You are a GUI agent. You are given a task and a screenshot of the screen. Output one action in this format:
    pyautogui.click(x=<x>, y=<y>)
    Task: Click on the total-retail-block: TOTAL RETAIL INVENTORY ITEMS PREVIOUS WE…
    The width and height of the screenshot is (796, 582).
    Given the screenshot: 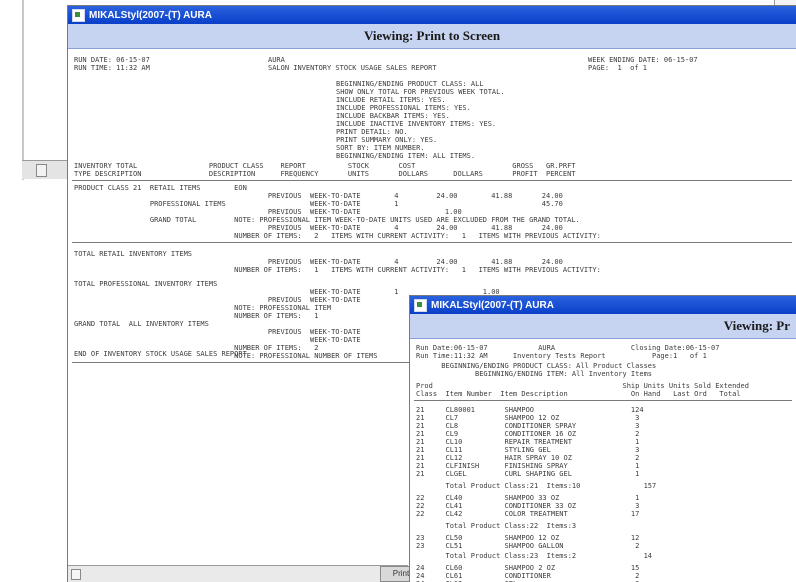 What is the action you would take?
    pyautogui.click(x=337, y=262)
    